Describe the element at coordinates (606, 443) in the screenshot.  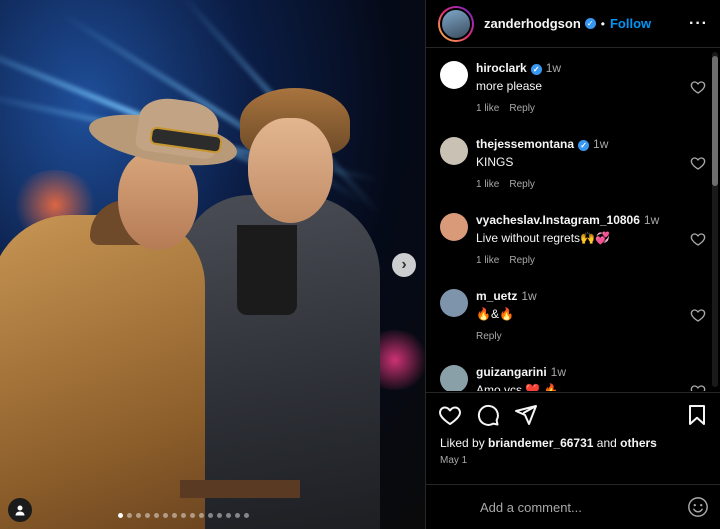
I see `liked-by-and: and` at that location.